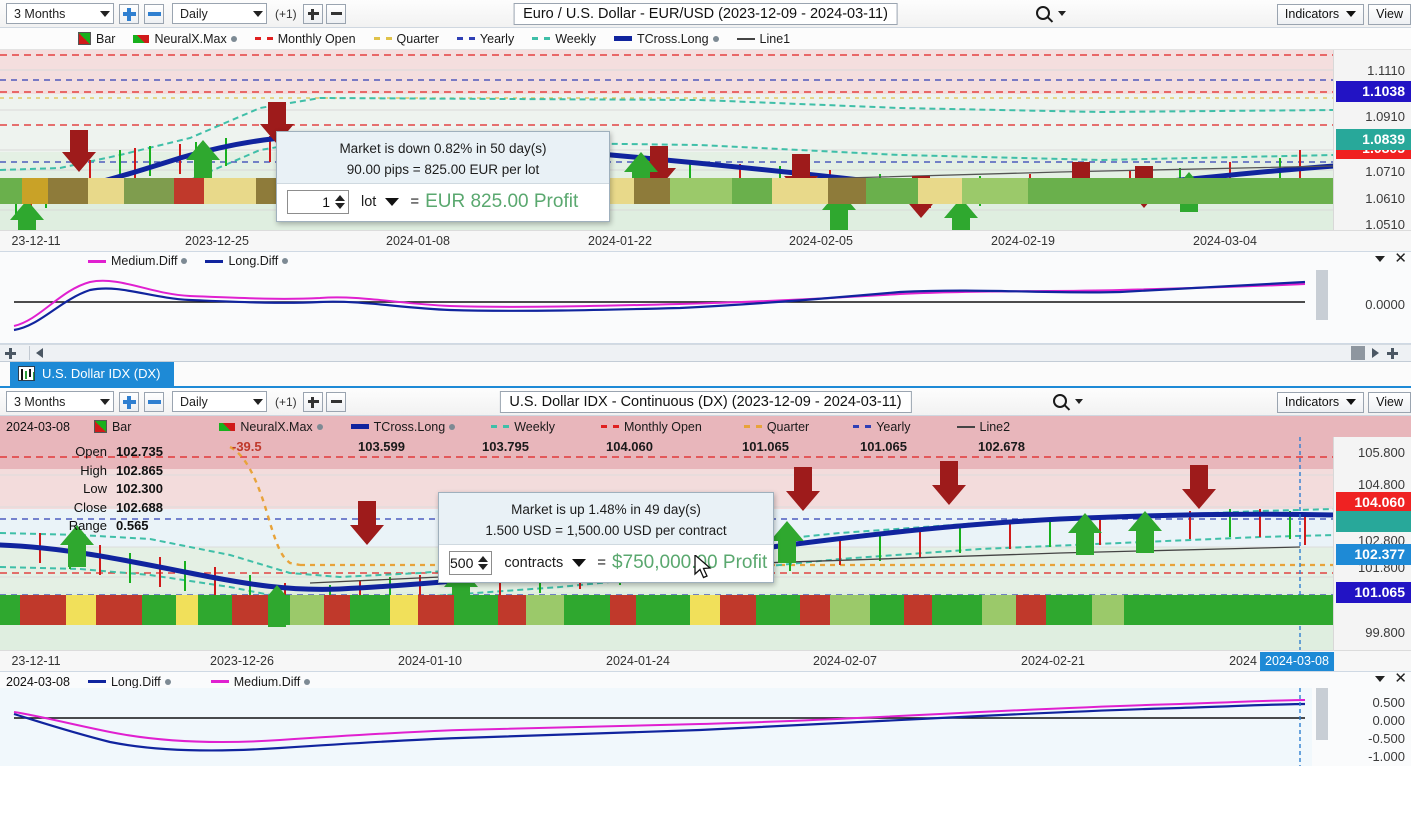  Describe the element at coordinates (1385, 198) in the screenshot. I see `chart1-ytick: 1.0610` at that location.